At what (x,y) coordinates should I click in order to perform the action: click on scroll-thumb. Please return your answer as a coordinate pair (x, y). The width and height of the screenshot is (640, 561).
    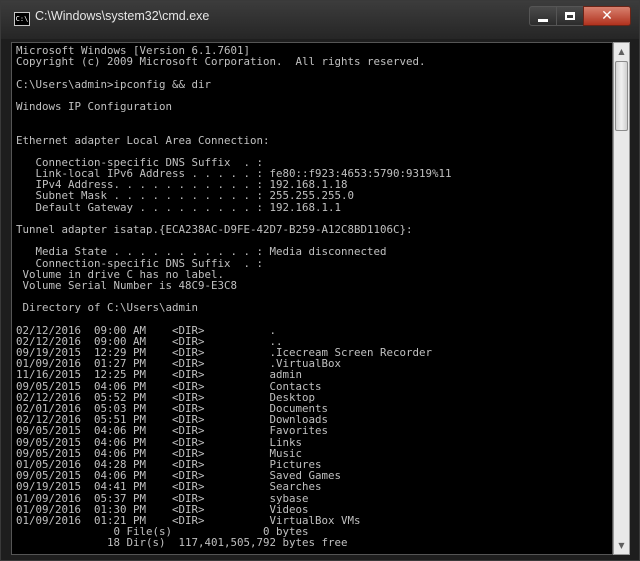
    Looking at the image, I should click on (621, 96).